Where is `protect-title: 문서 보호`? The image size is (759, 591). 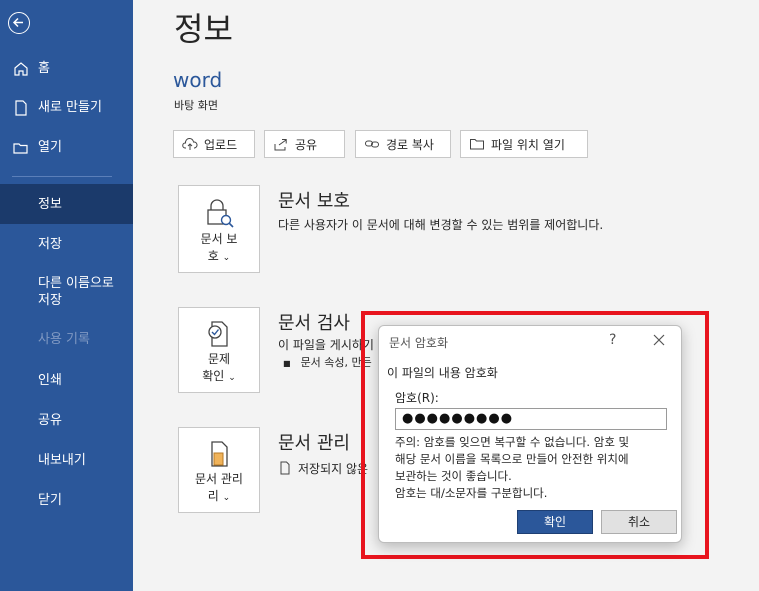 protect-title: 문서 보호 is located at coordinates (314, 201).